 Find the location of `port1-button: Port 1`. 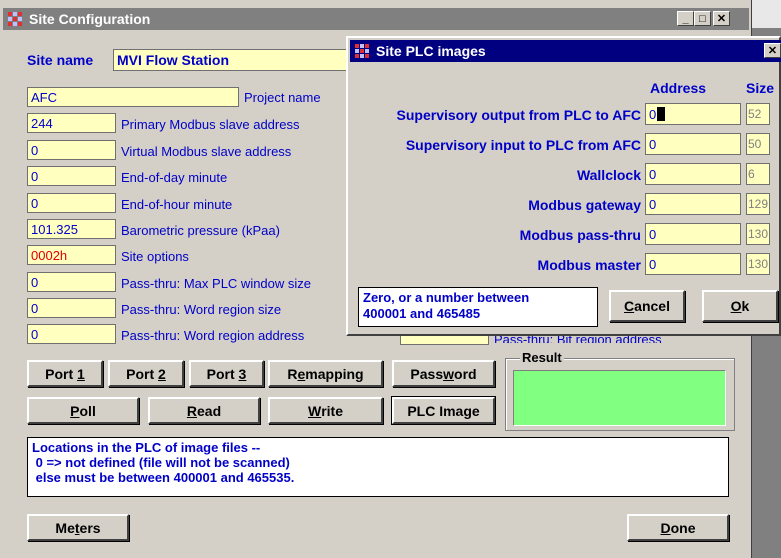

port1-button: Port 1 is located at coordinates (65, 373).